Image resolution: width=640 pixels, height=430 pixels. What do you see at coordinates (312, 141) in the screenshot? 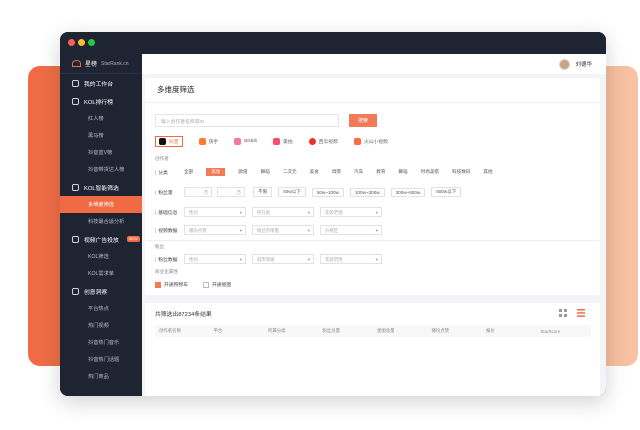
I see `xigua-icon` at bounding box center [312, 141].